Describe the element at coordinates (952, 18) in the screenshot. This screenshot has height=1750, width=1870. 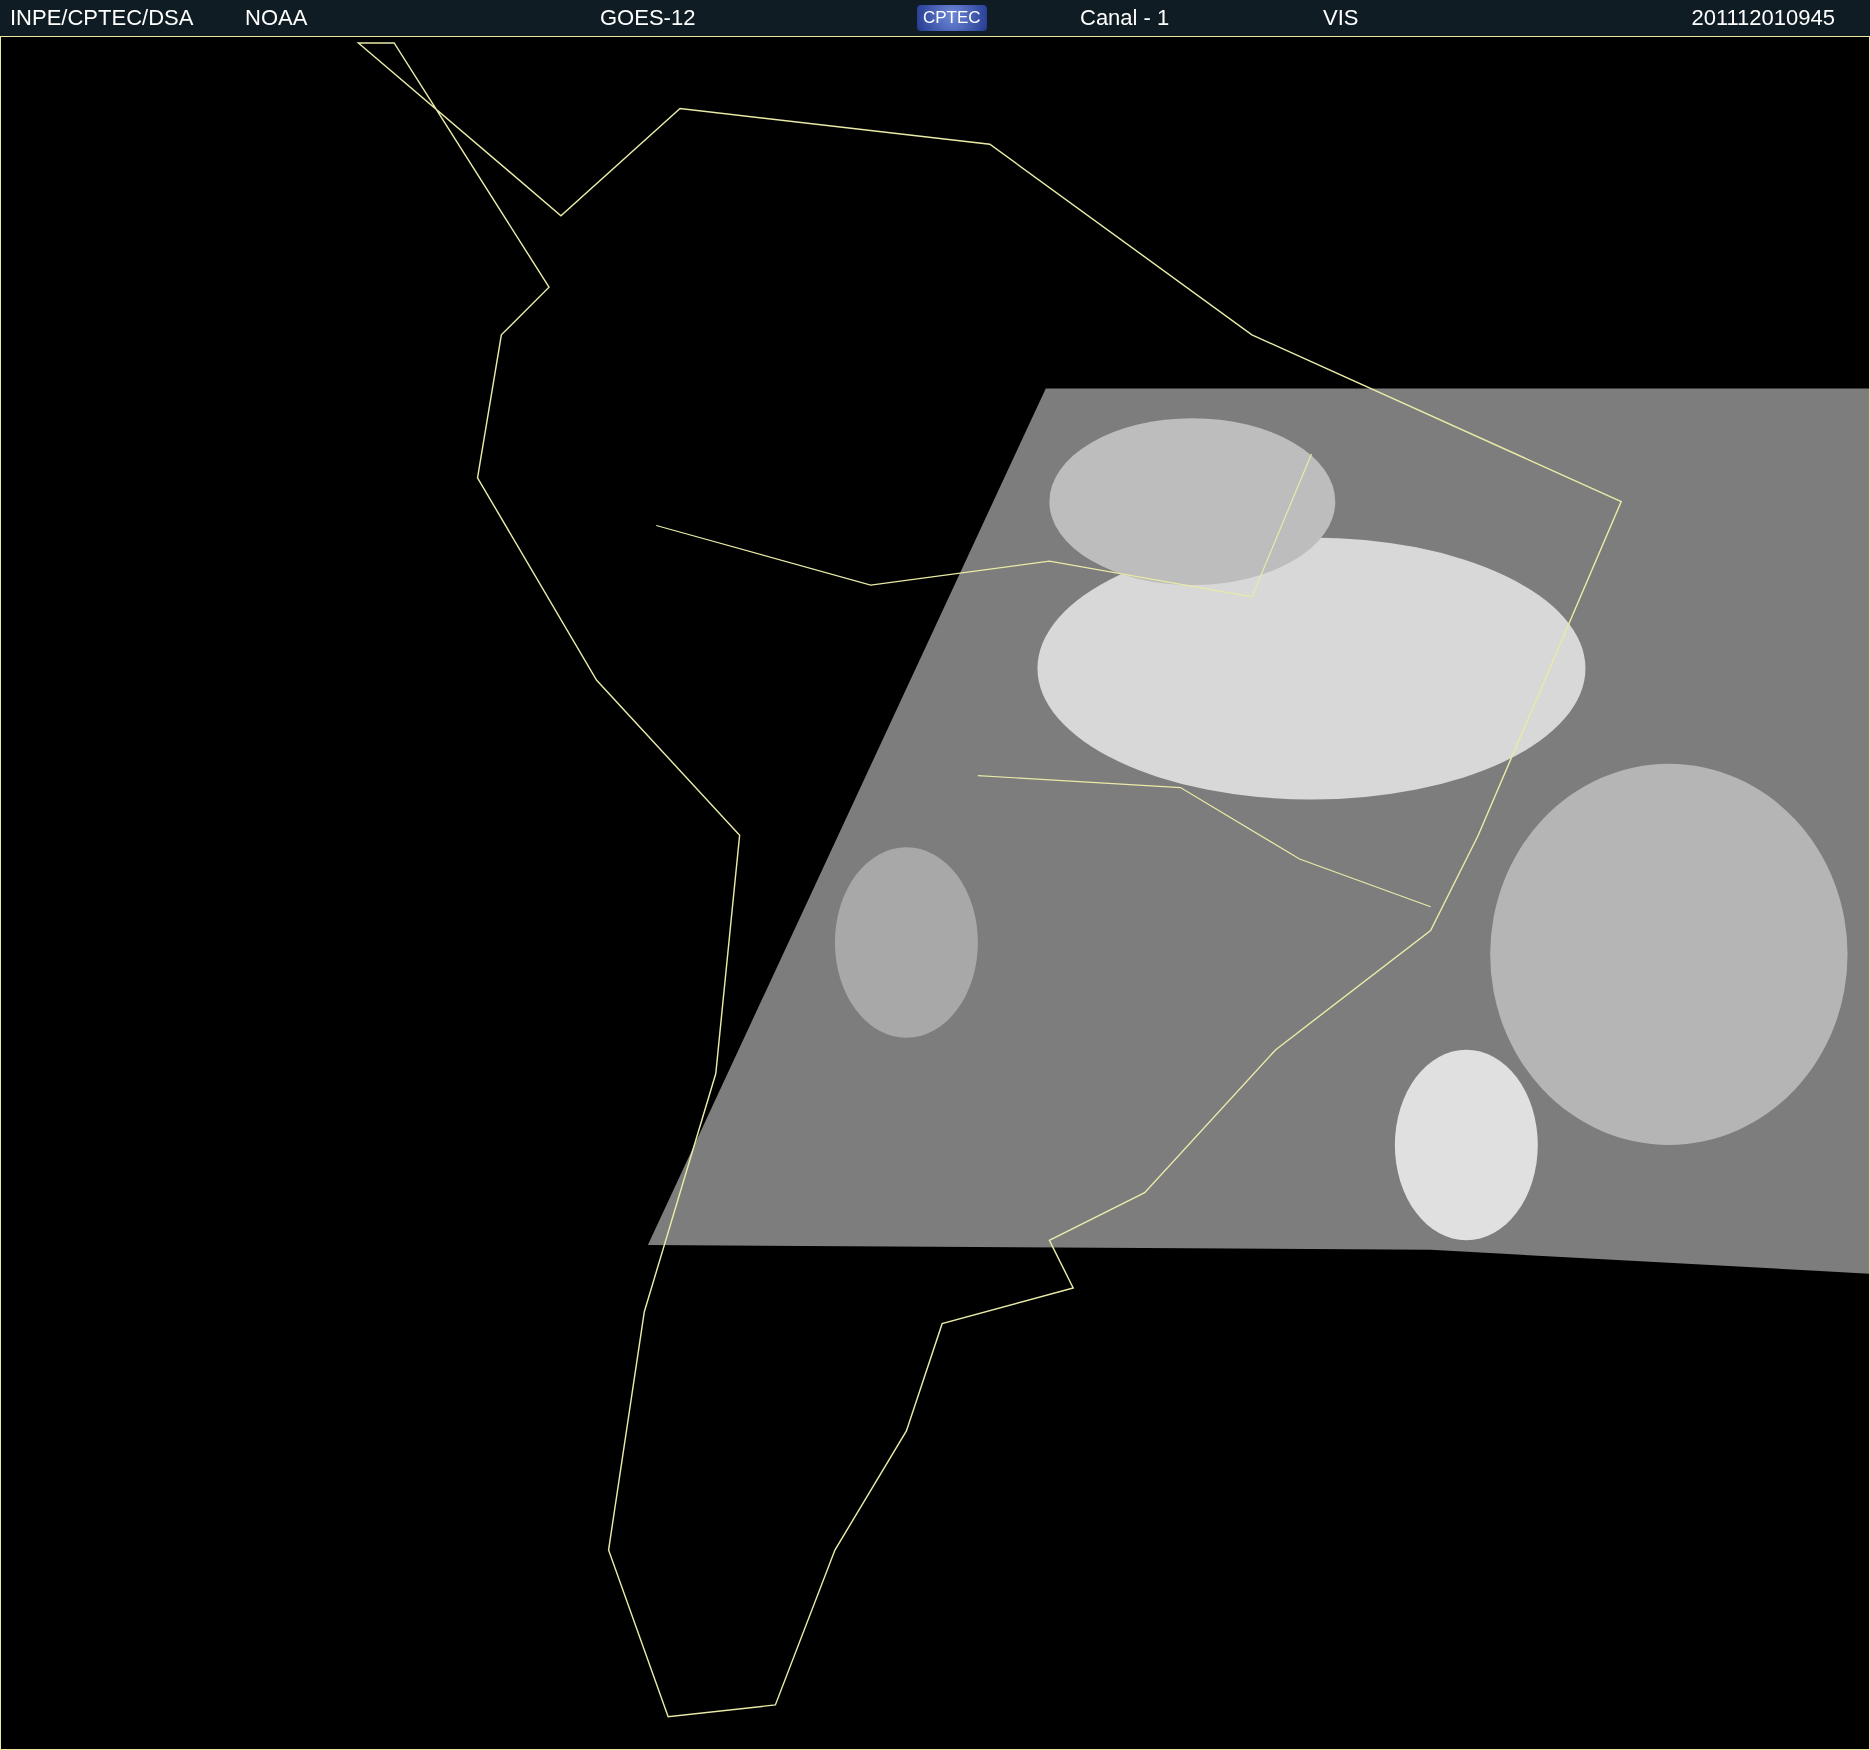
I see `logo: CPTEC` at that location.